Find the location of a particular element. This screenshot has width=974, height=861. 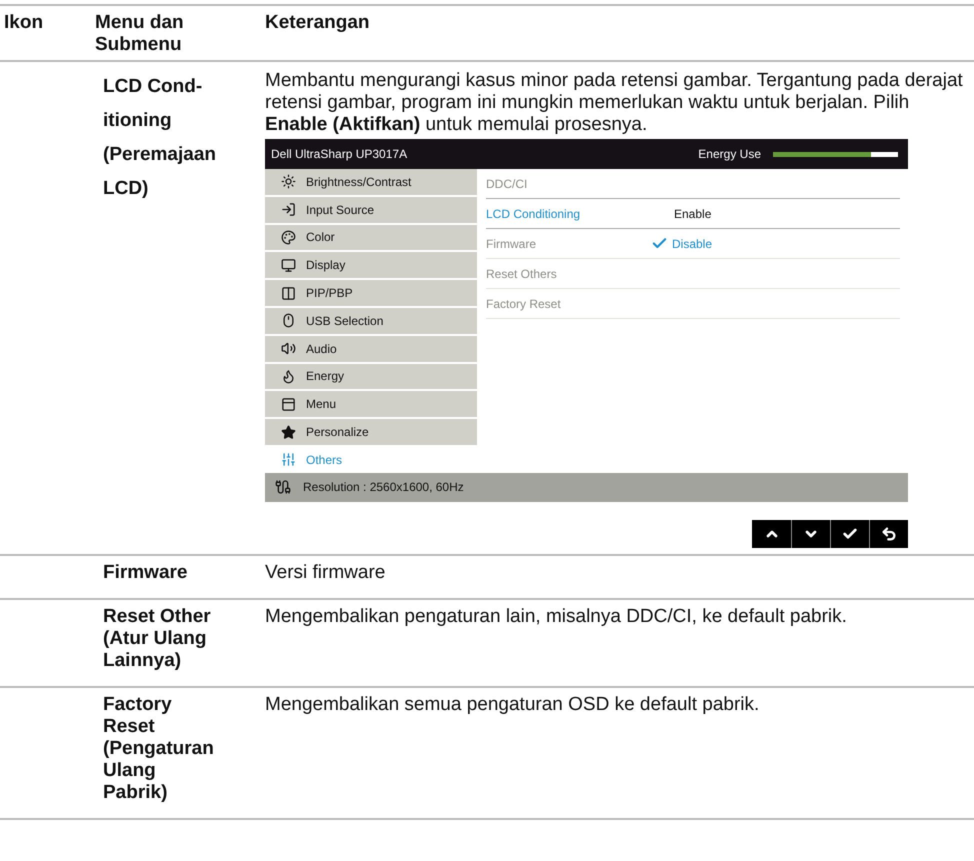

osd-menu-item: Input Source is located at coordinates (371, 209).